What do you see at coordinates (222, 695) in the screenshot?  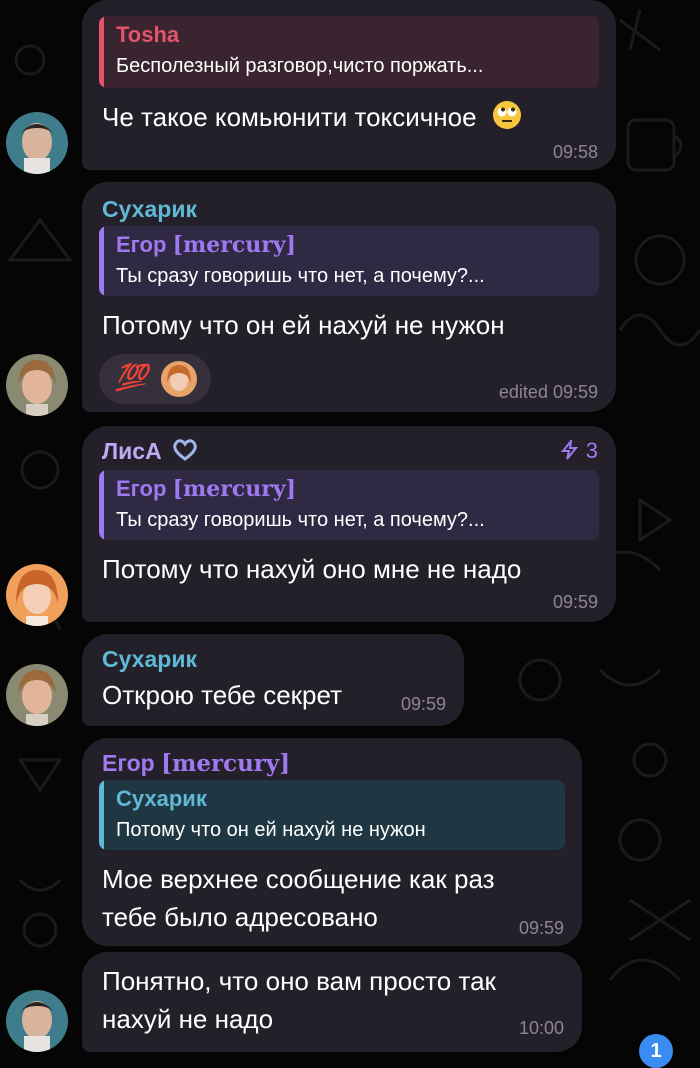 I see `message-text: Открою тебе секрет` at bounding box center [222, 695].